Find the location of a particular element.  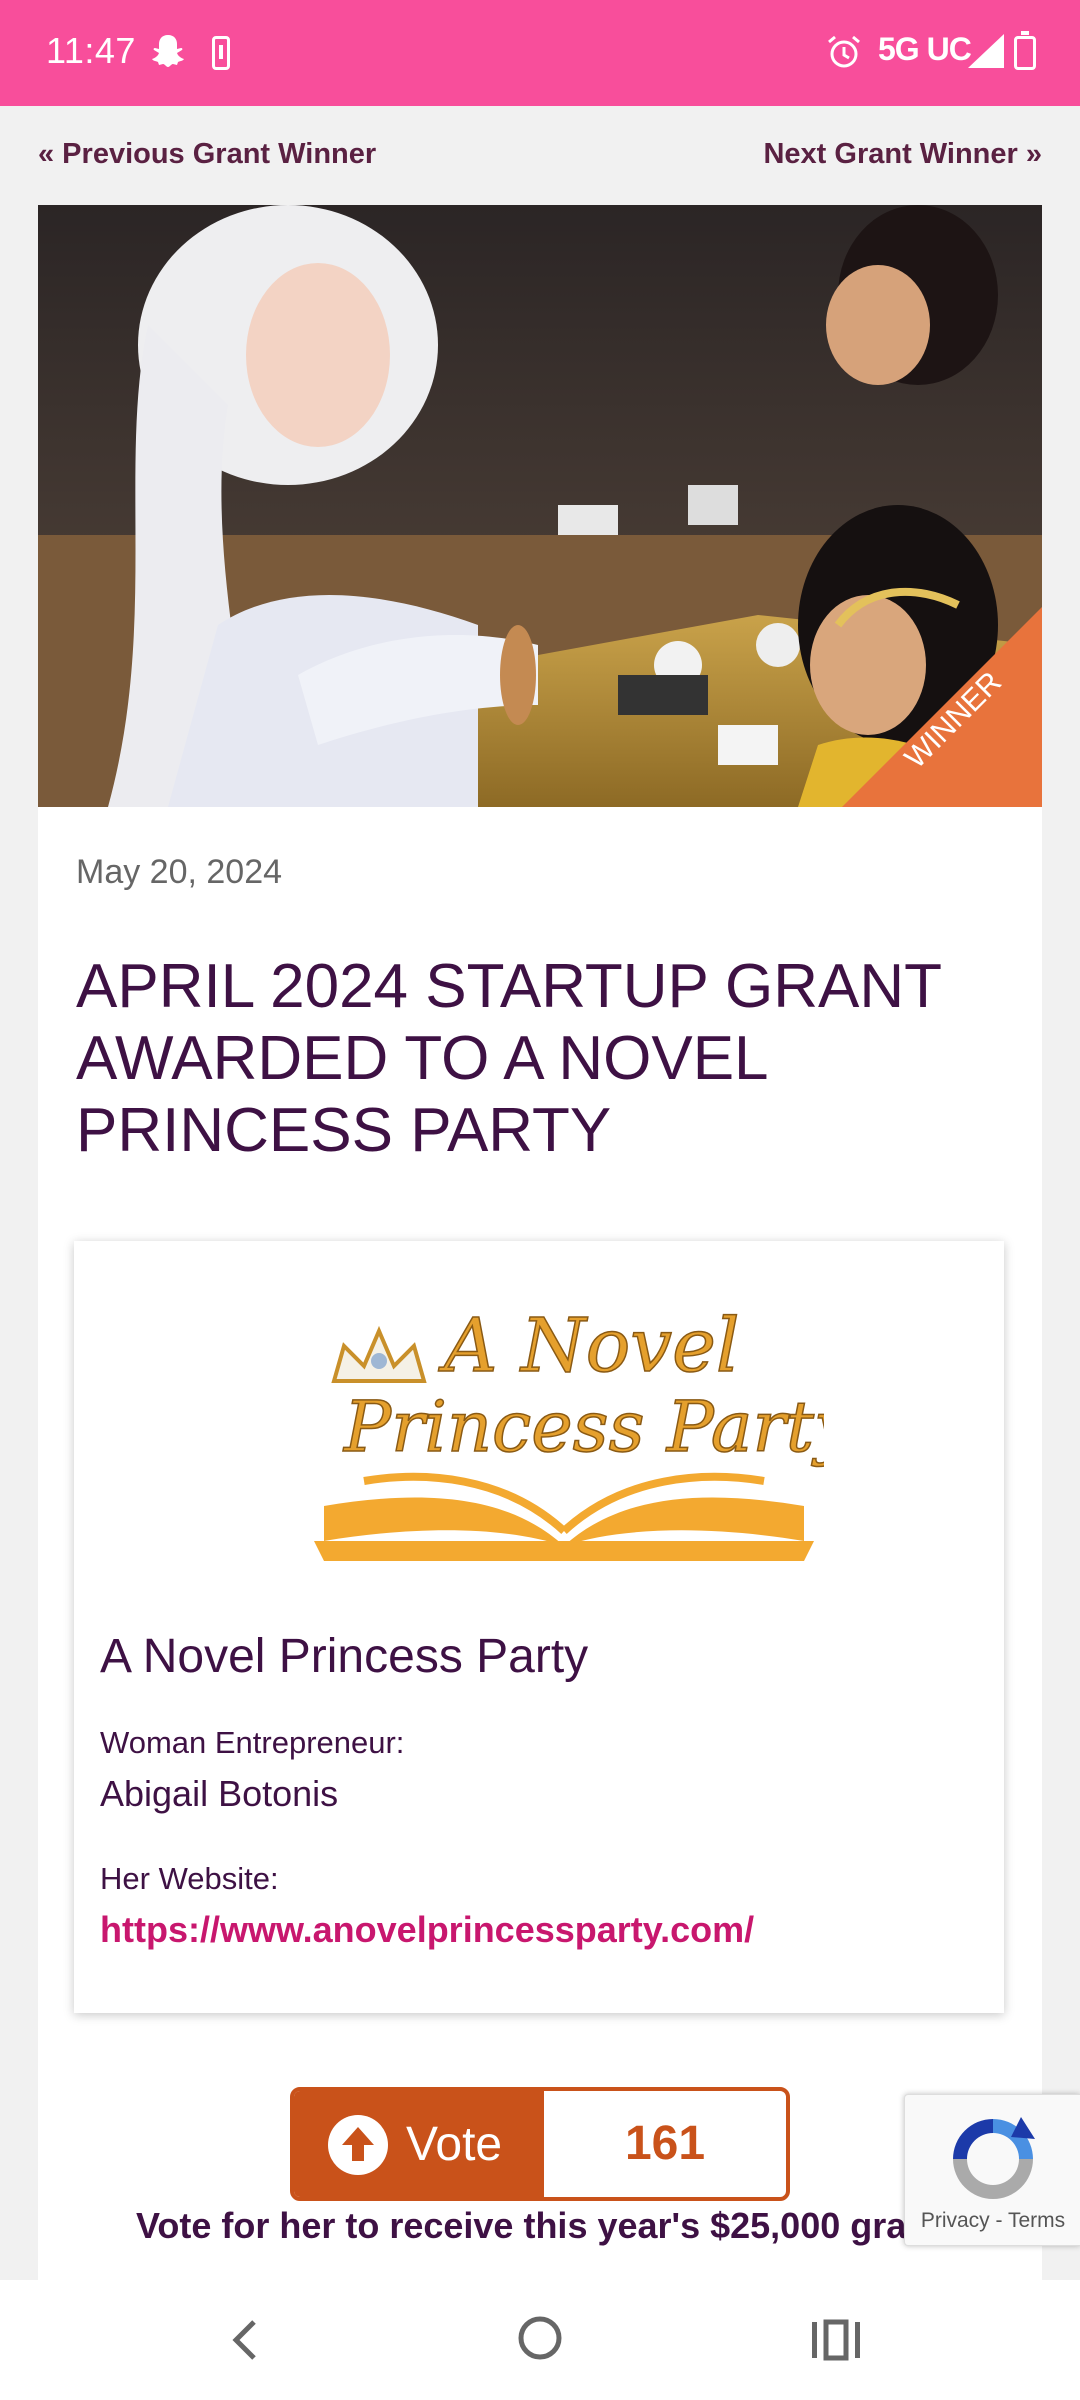

network-type: 5G UC is located at coordinates (925, 49).